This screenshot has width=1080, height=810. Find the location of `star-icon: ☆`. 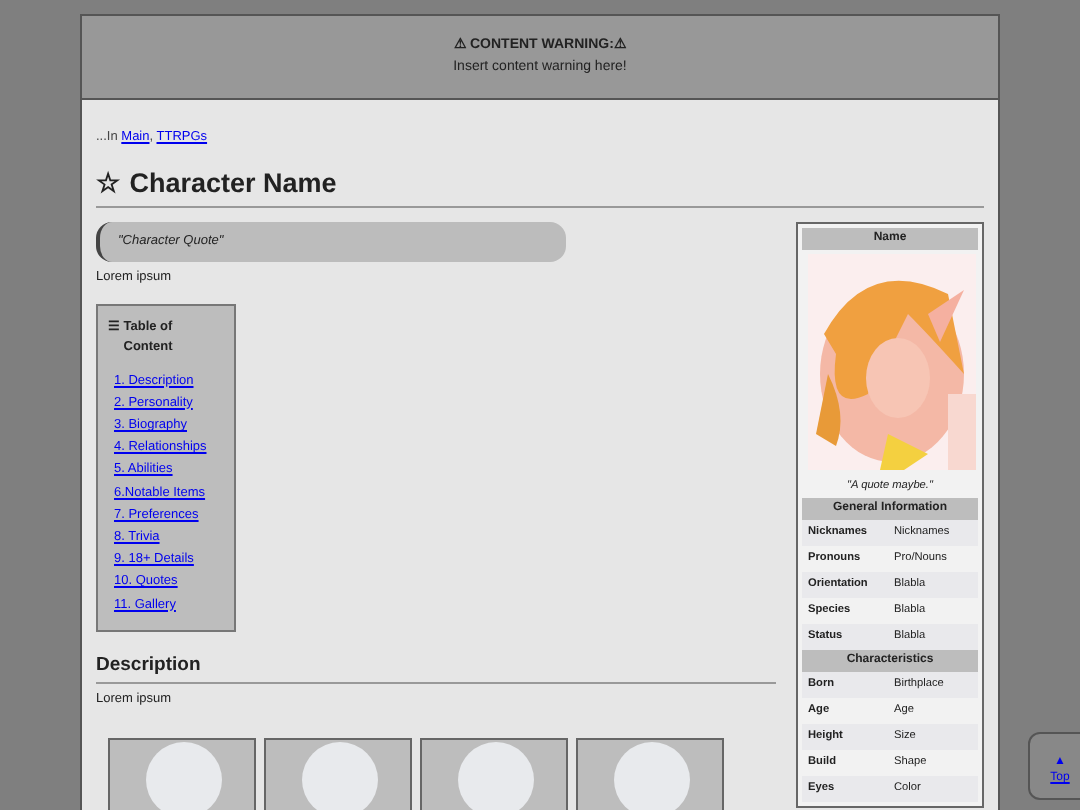

star-icon: ☆ is located at coordinates (109, 182).